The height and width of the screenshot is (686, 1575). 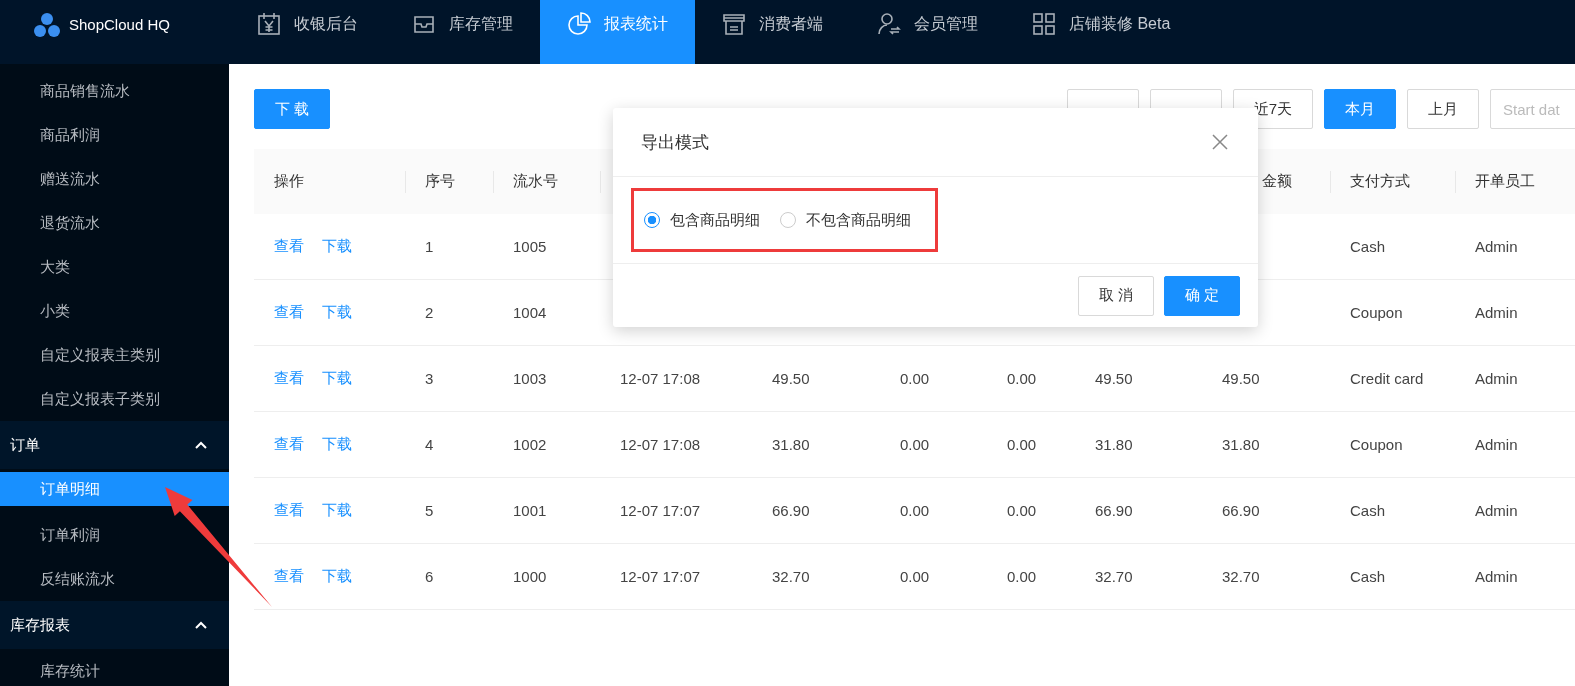 What do you see at coordinates (546, 378) in the screenshot?
I see `table-cell: 1003` at bounding box center [546, 378].